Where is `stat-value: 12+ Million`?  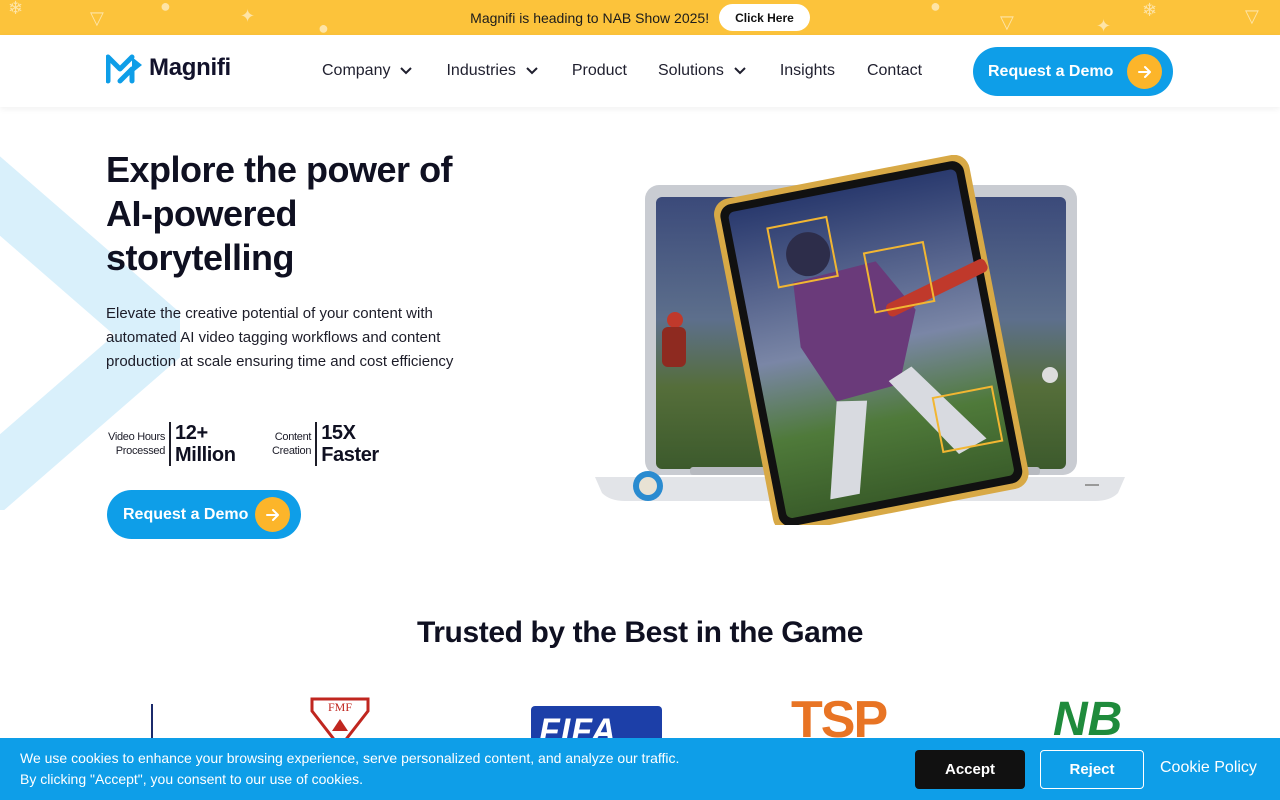 stat-value: 12+ Million is located at coordinates (205, 444).